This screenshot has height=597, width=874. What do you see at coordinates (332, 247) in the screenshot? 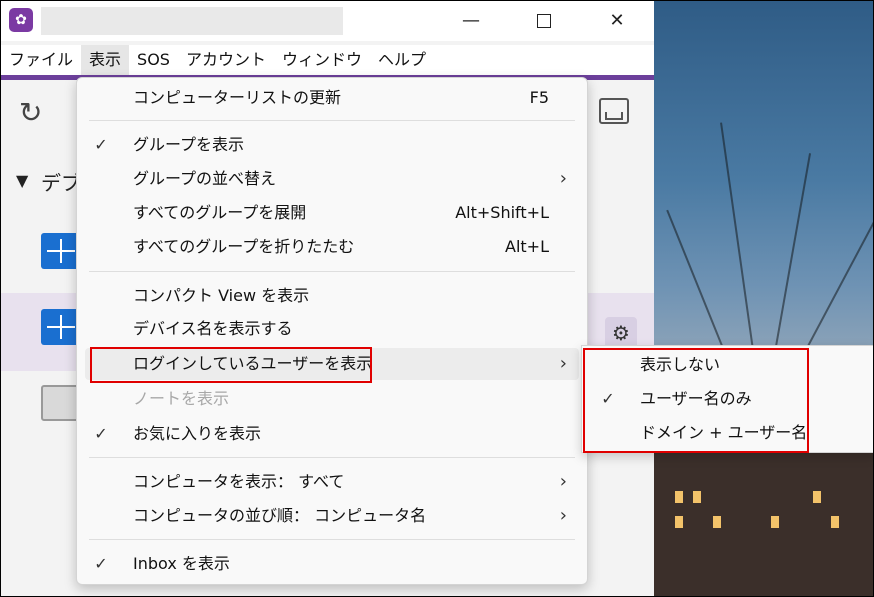
I see `menu-item-collapse-all-groups: すべてのグループを折りたたむ Alt+L` at bounding box center [332, 247].